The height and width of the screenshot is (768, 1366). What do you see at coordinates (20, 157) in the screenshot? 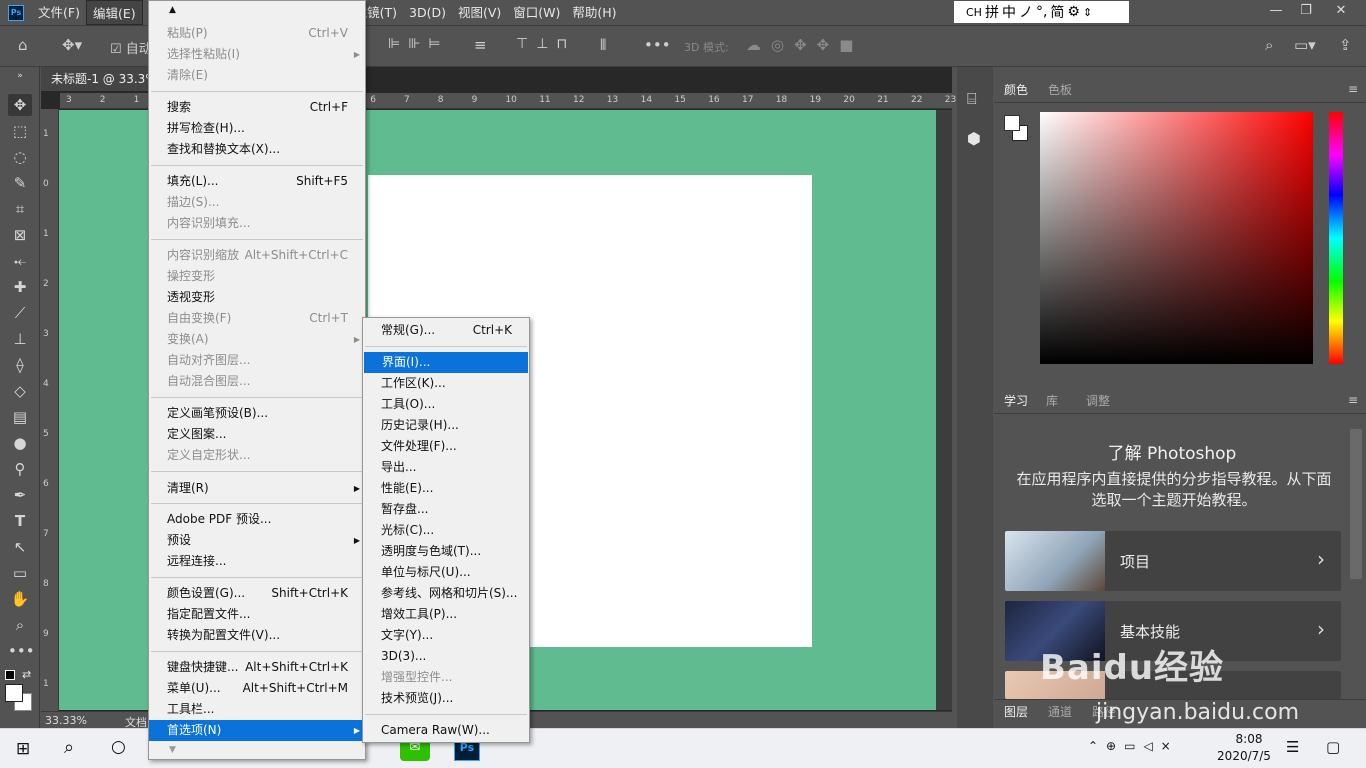
I see `lasso-tool-icon: ◌` at bounding box center [20, 157].